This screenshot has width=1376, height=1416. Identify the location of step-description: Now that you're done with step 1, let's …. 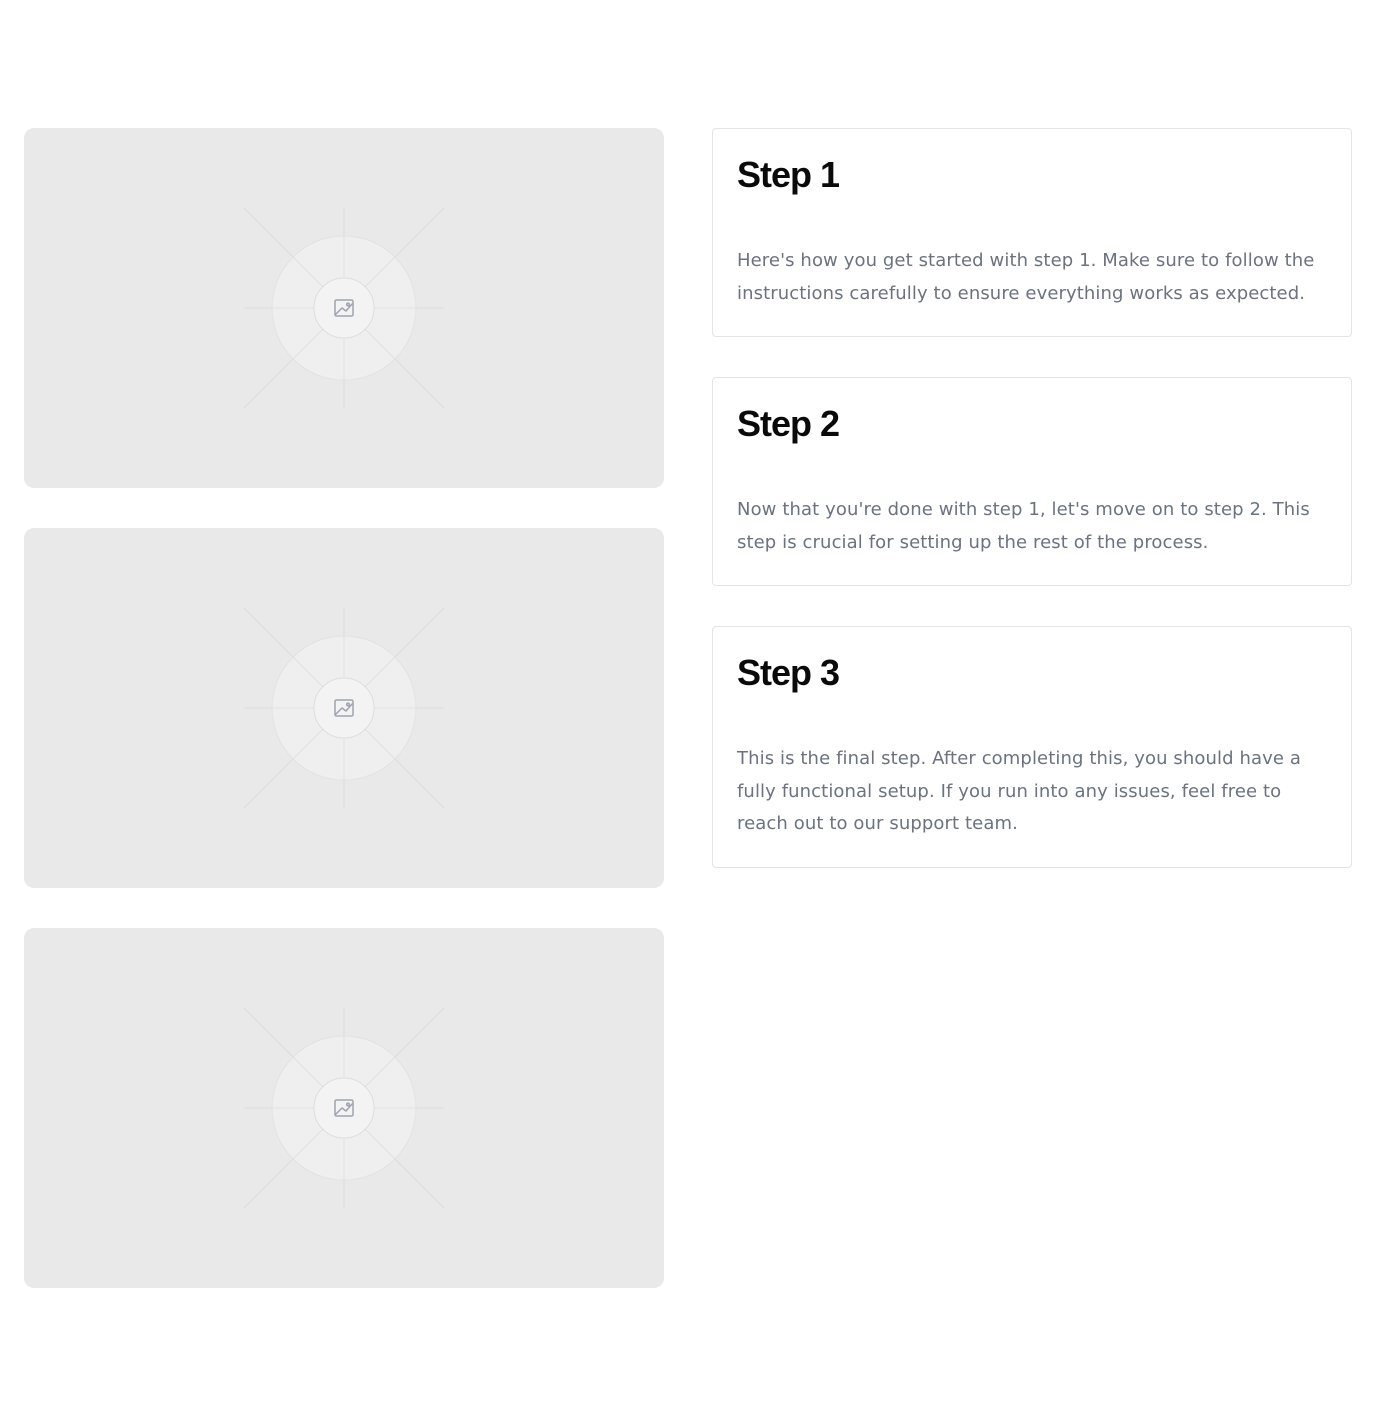
(1023, 526).